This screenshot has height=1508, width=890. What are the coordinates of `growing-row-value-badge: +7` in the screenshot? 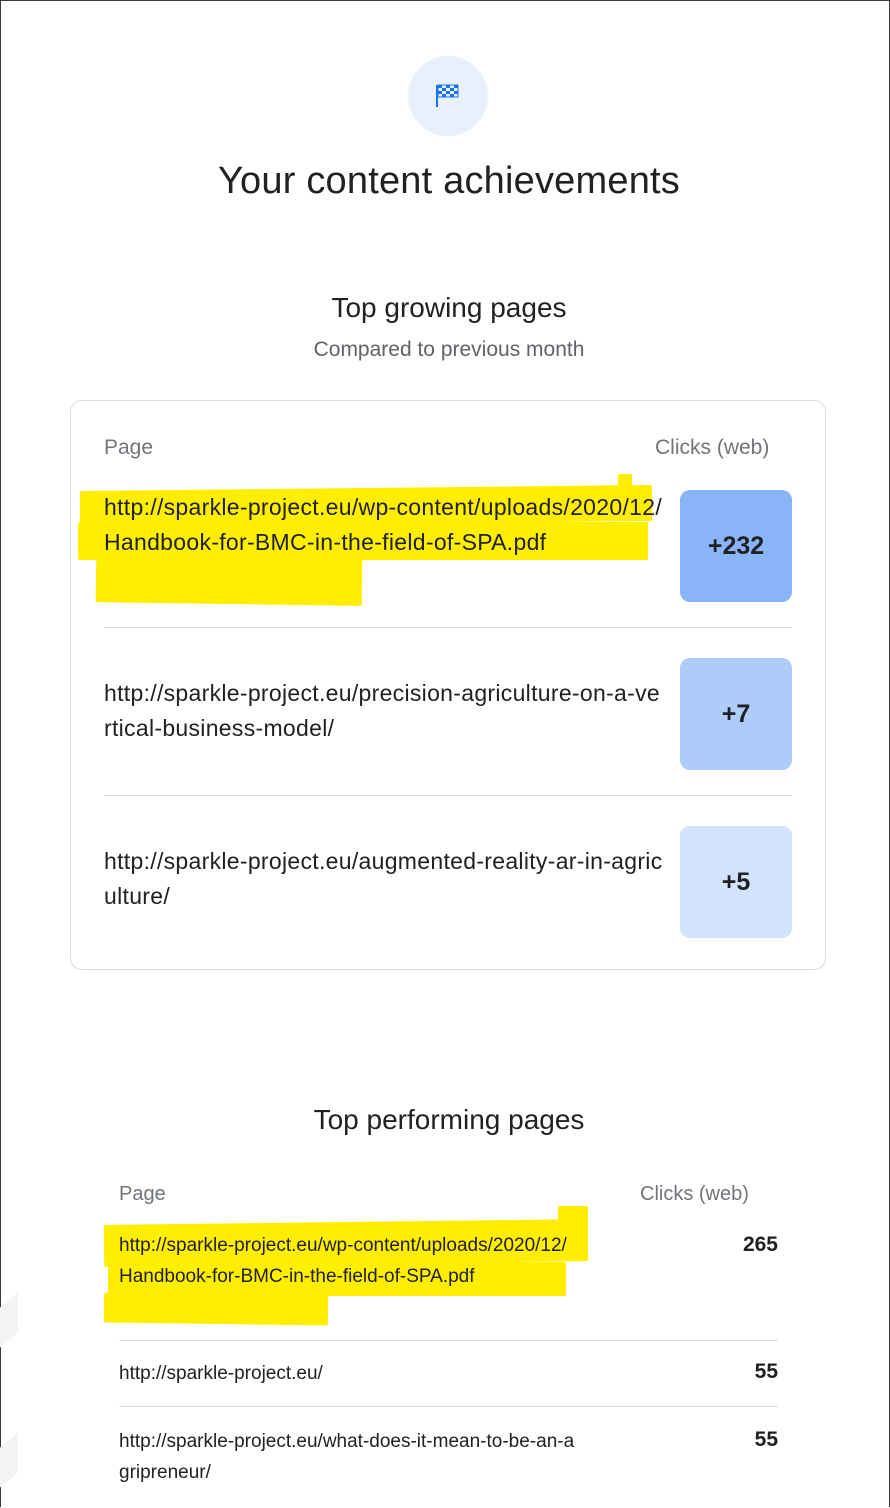 It's located at (736, 714).